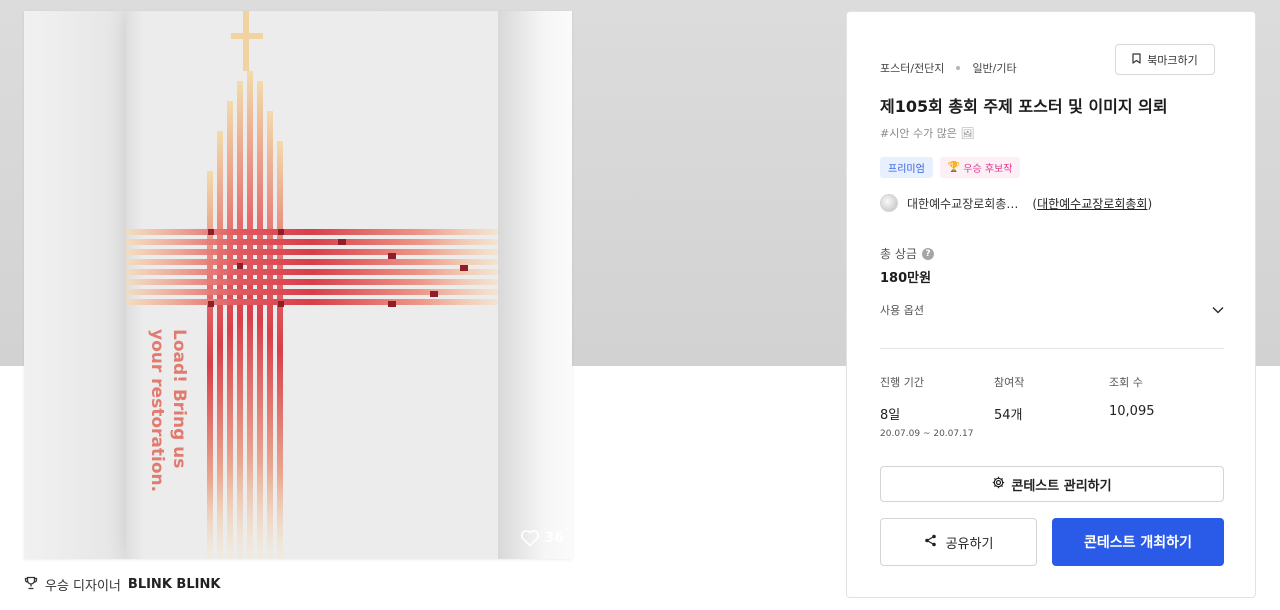 The height and width of the screenshot is (610, 1280). I want to click on breadcrumb: 포스터/전단지 일반/기타, so click(948, 68).